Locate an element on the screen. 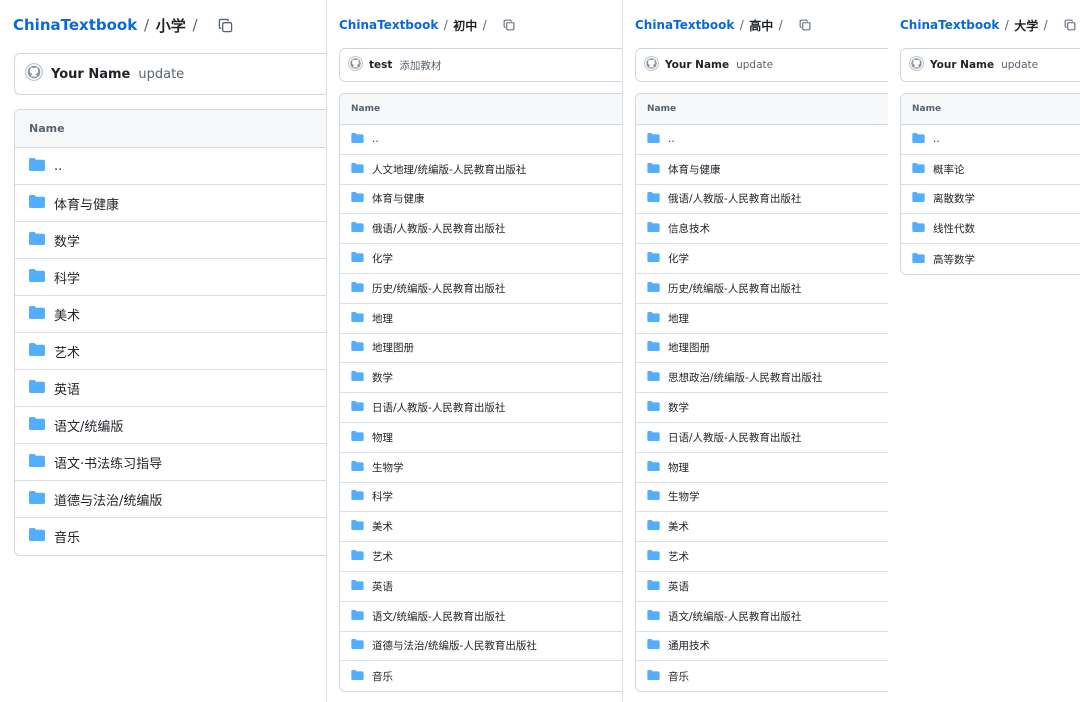 The width and height of the screenshot is (1080, 702). folder-name: 人文地理/统编版-人民教育出版社 is located at coordinates (449, 169).